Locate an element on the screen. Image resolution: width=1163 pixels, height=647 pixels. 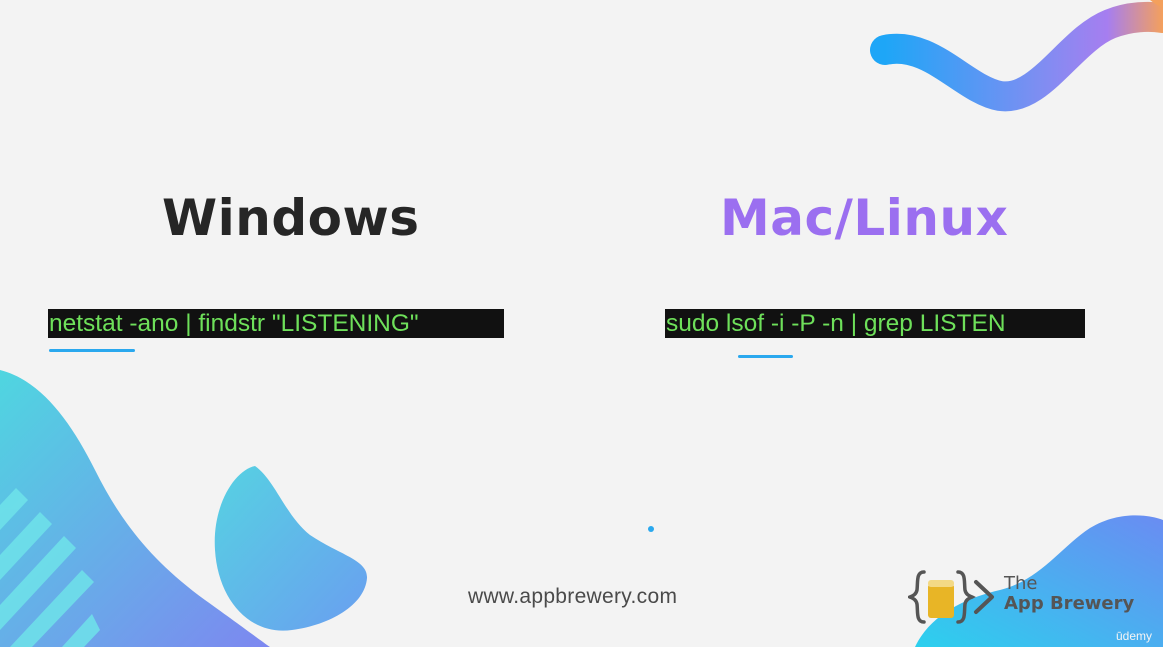
website-url: www.appbrewery.com is located at coordinates (573, 596).